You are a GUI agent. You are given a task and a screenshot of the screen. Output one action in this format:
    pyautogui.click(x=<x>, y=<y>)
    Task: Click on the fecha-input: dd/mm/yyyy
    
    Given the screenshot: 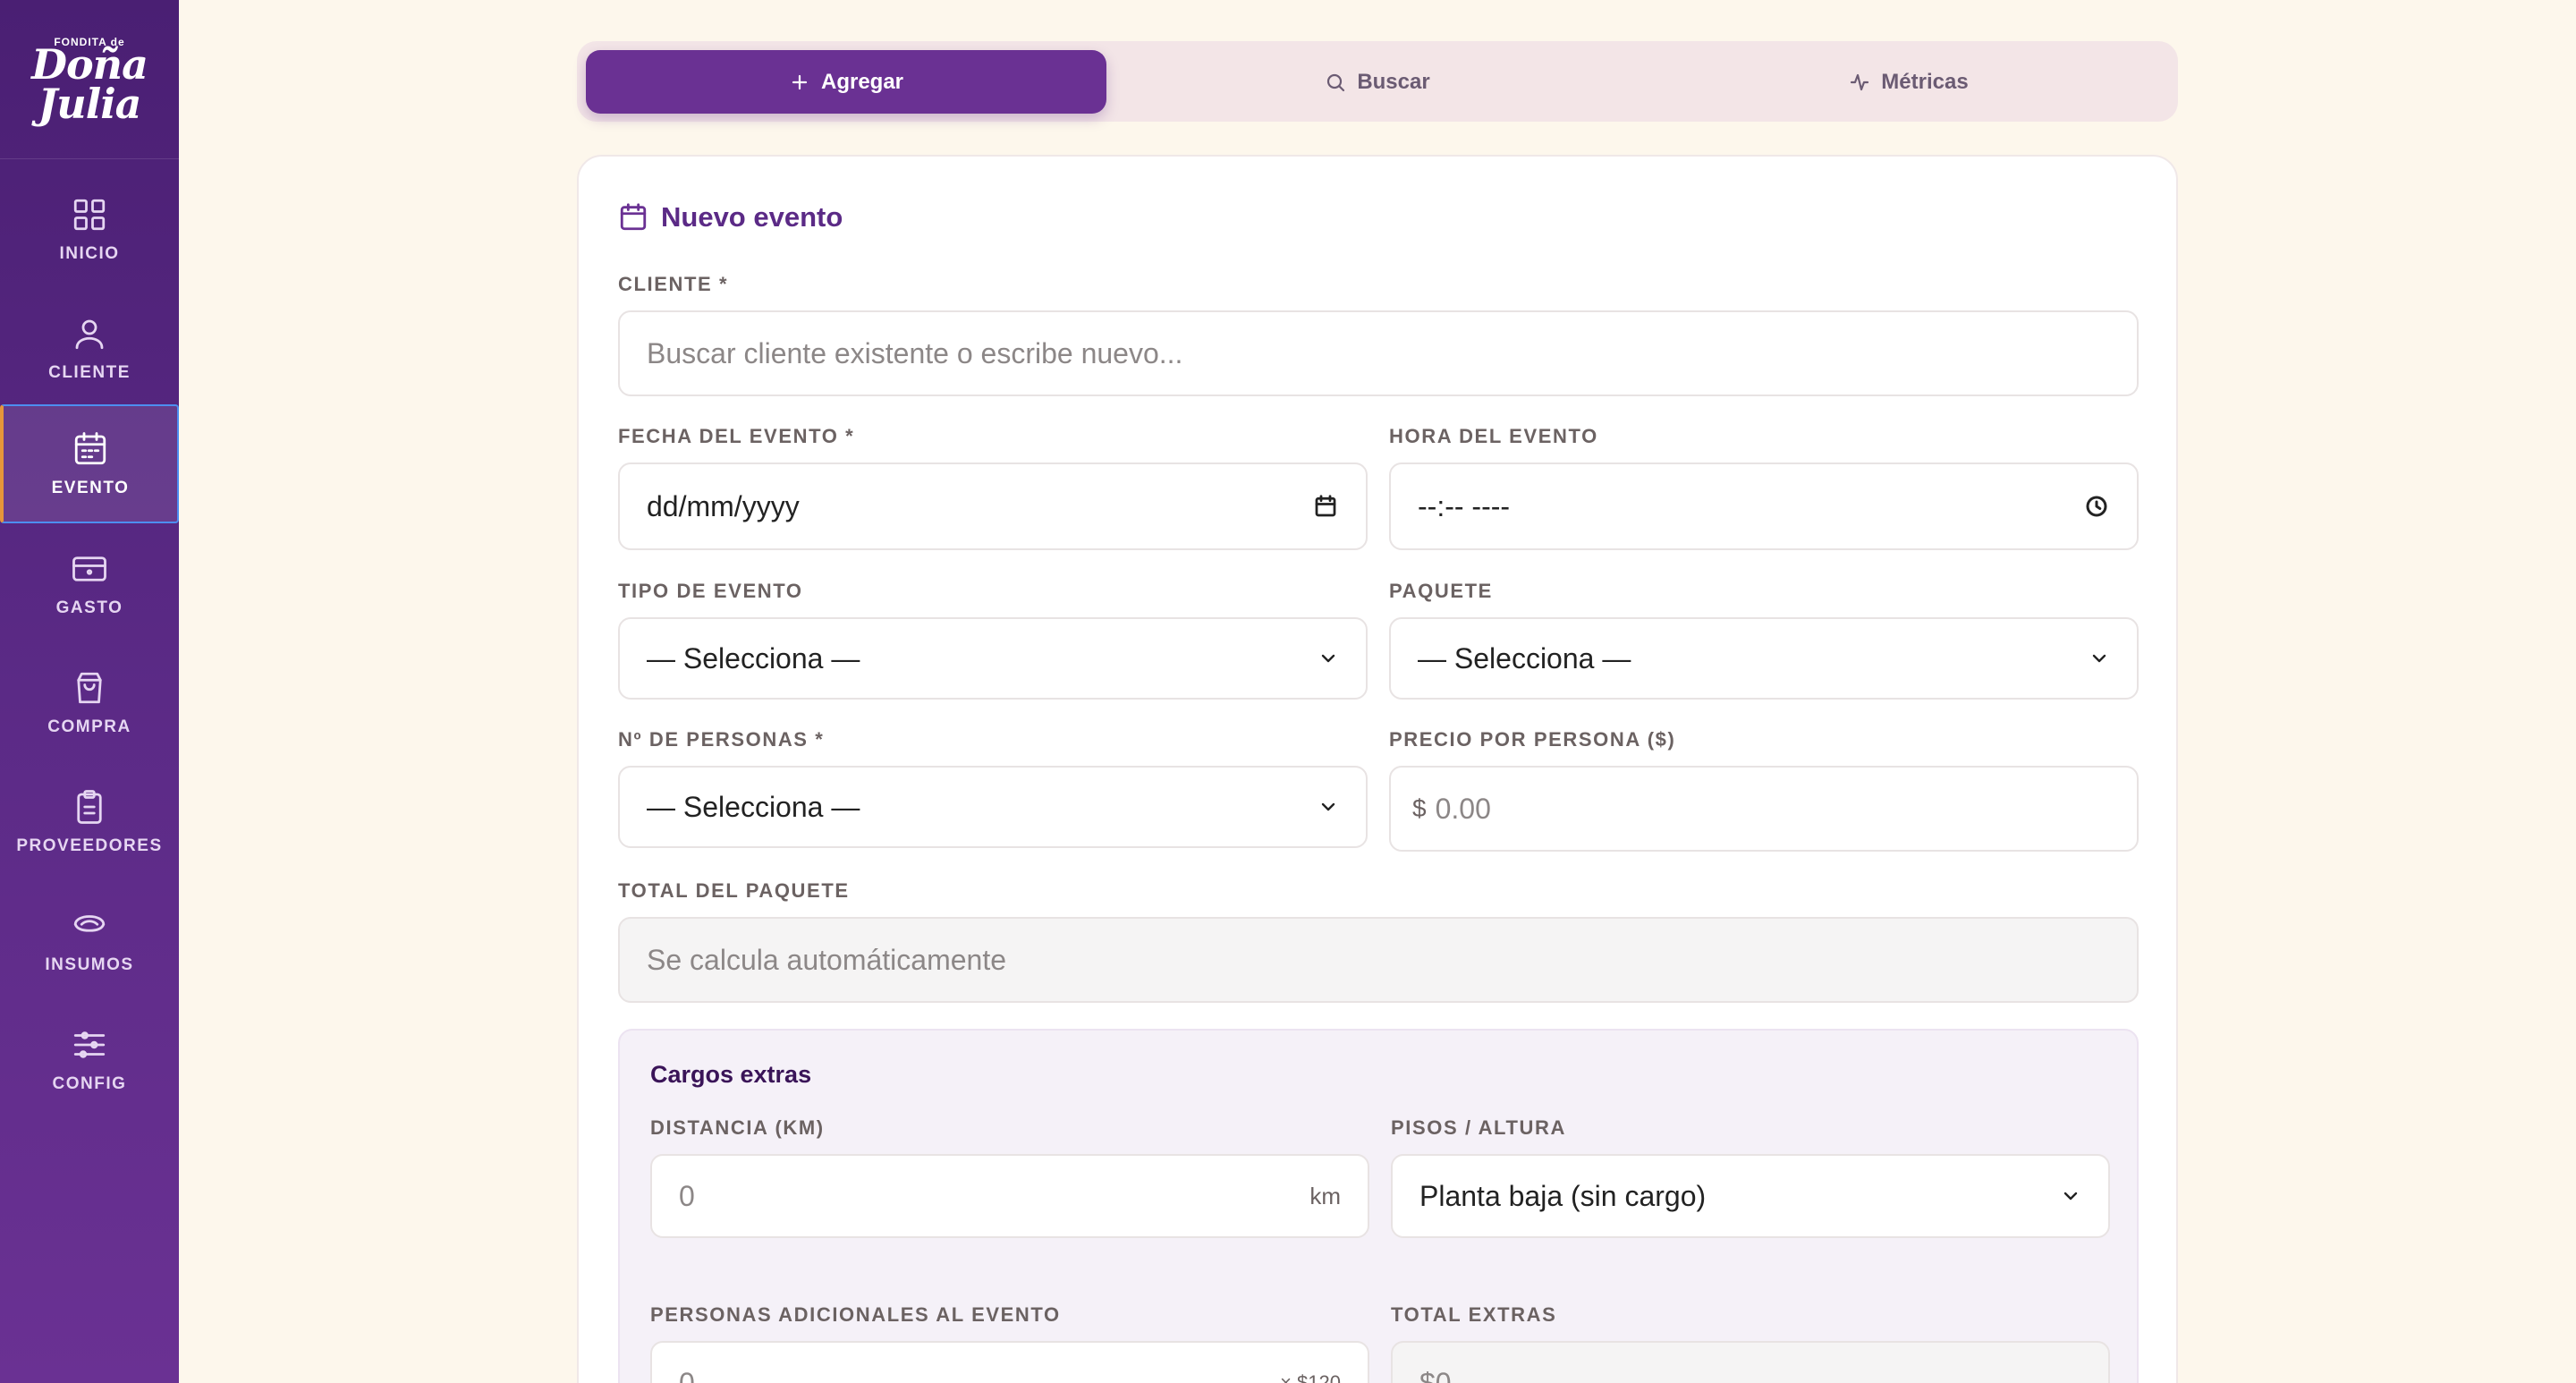 What is the action you would take?
    pyautogui.click(x=993, y=506)
    